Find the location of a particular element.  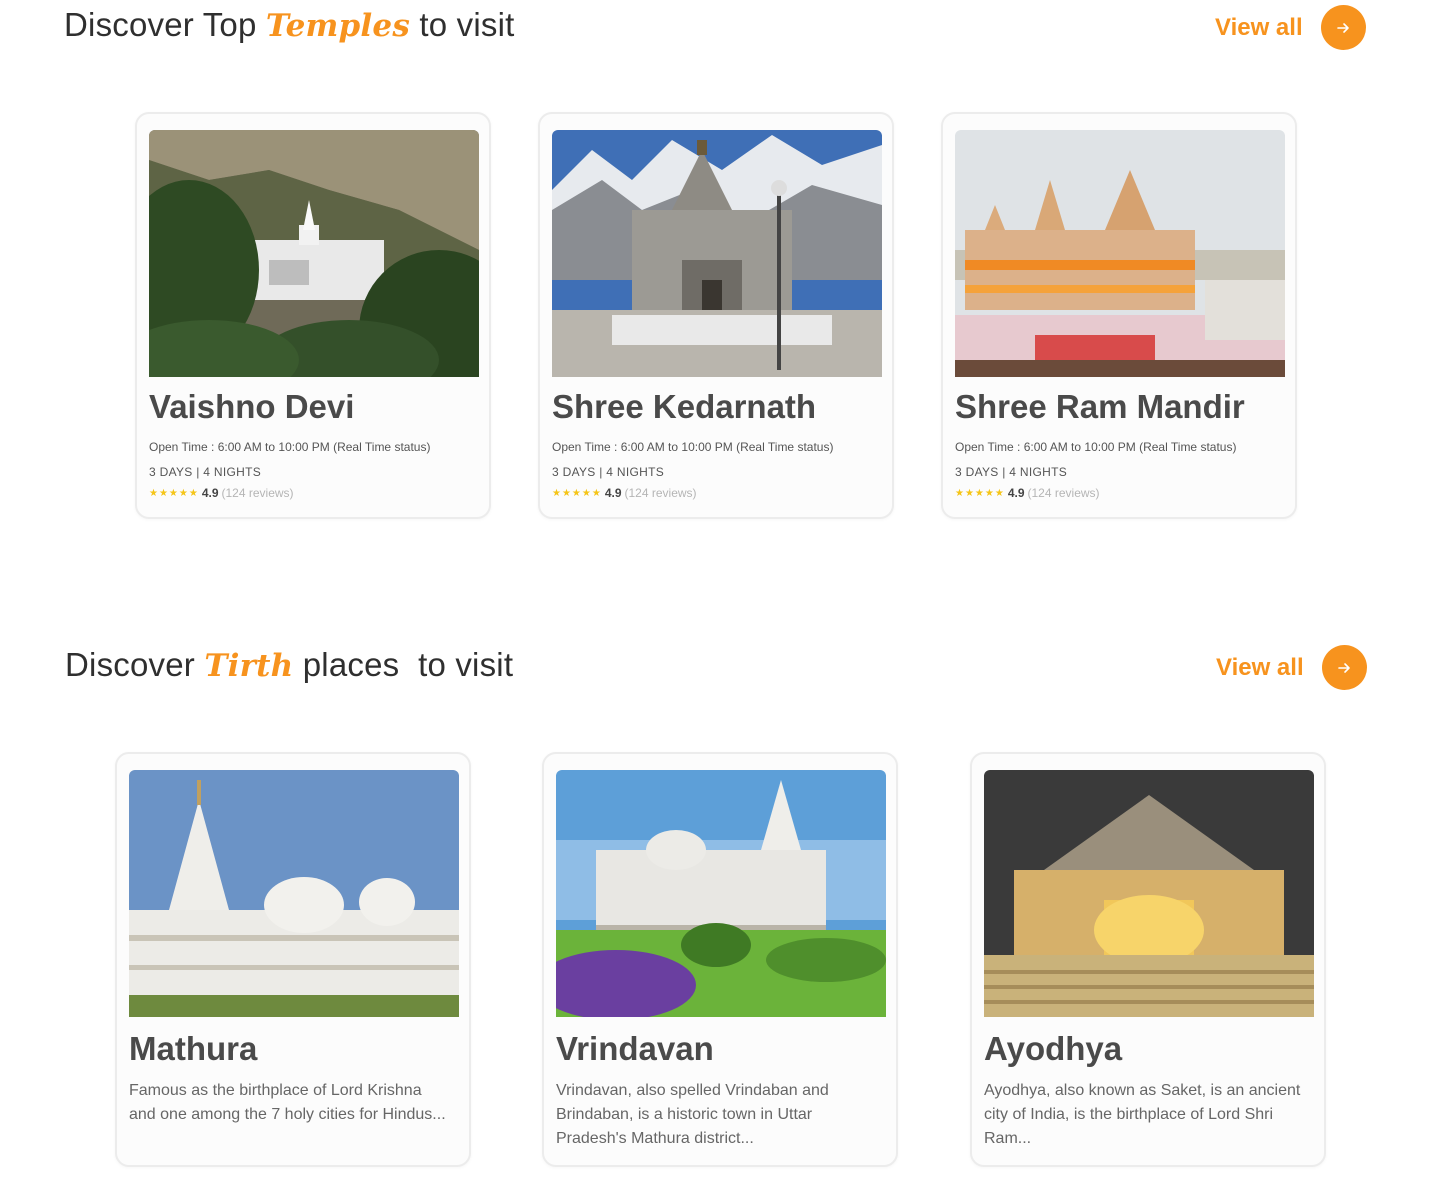

temples-view-all-label: View all is located at coordinates (1259, 27).